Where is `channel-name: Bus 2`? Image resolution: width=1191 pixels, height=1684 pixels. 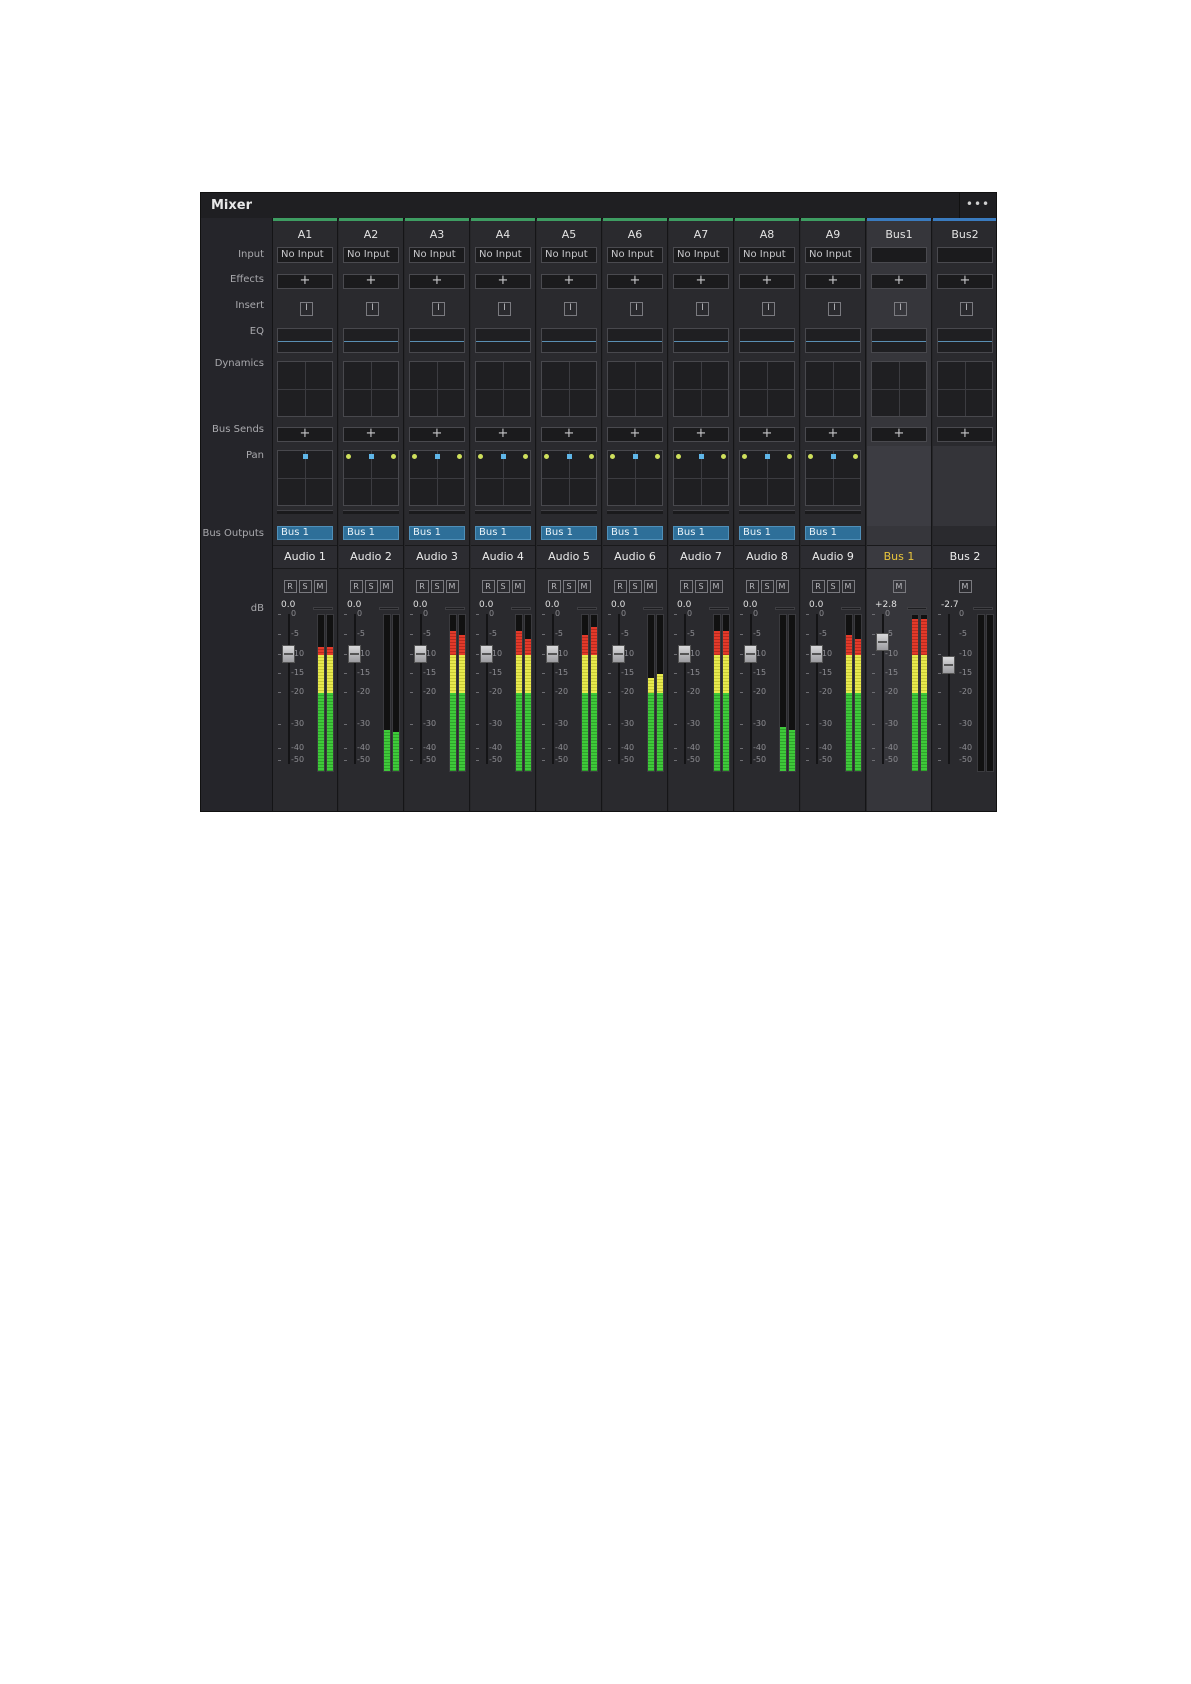
channel-name: Bus 2 is located at coordinates (964, 557).